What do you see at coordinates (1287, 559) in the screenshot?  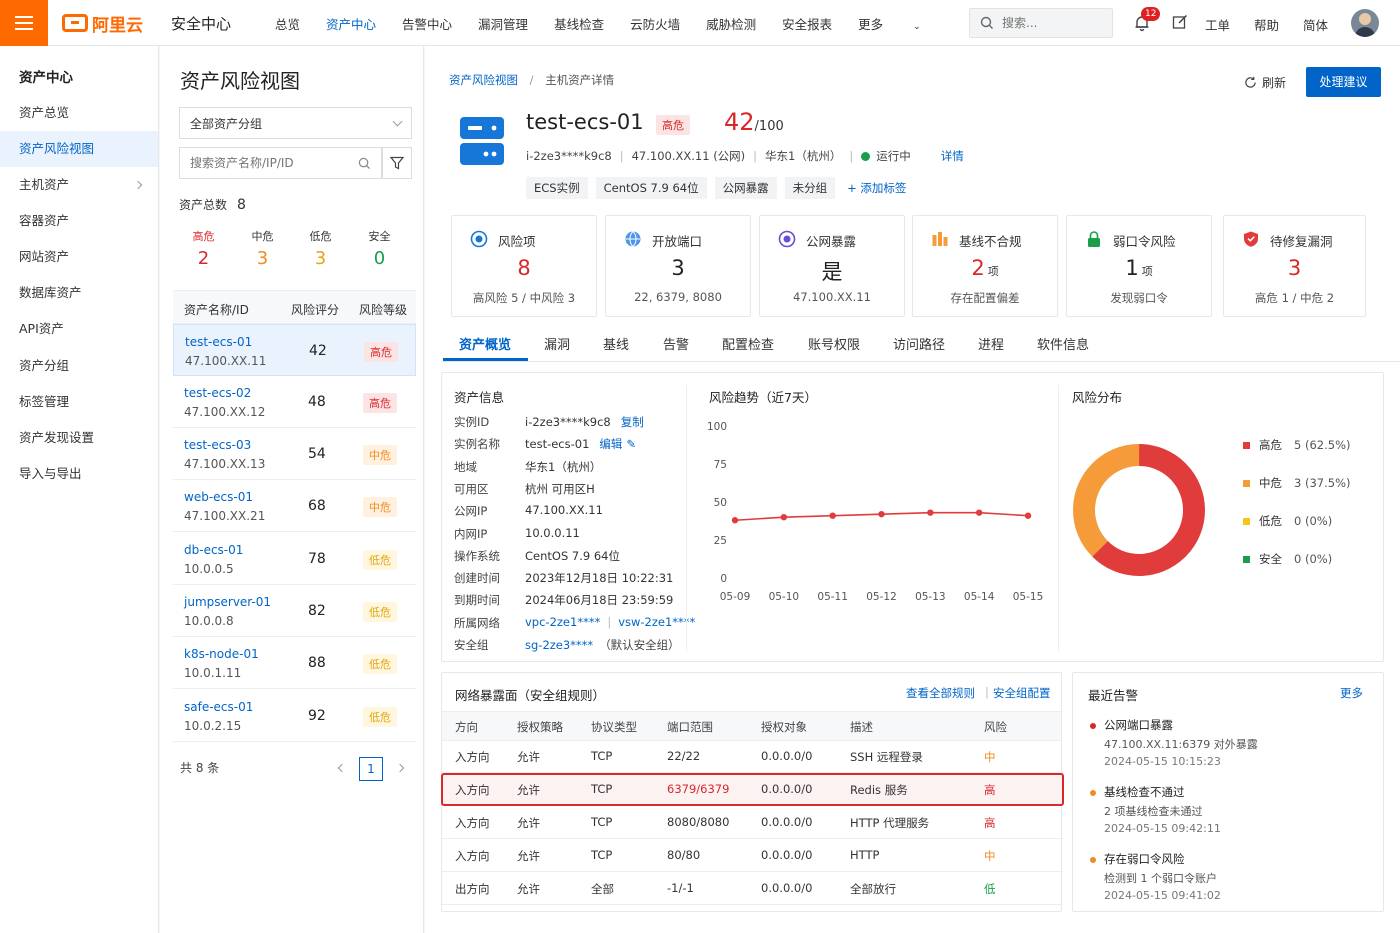 I see `legend-item: 安全 0 (0%)` at bounding box center [1287, 559].